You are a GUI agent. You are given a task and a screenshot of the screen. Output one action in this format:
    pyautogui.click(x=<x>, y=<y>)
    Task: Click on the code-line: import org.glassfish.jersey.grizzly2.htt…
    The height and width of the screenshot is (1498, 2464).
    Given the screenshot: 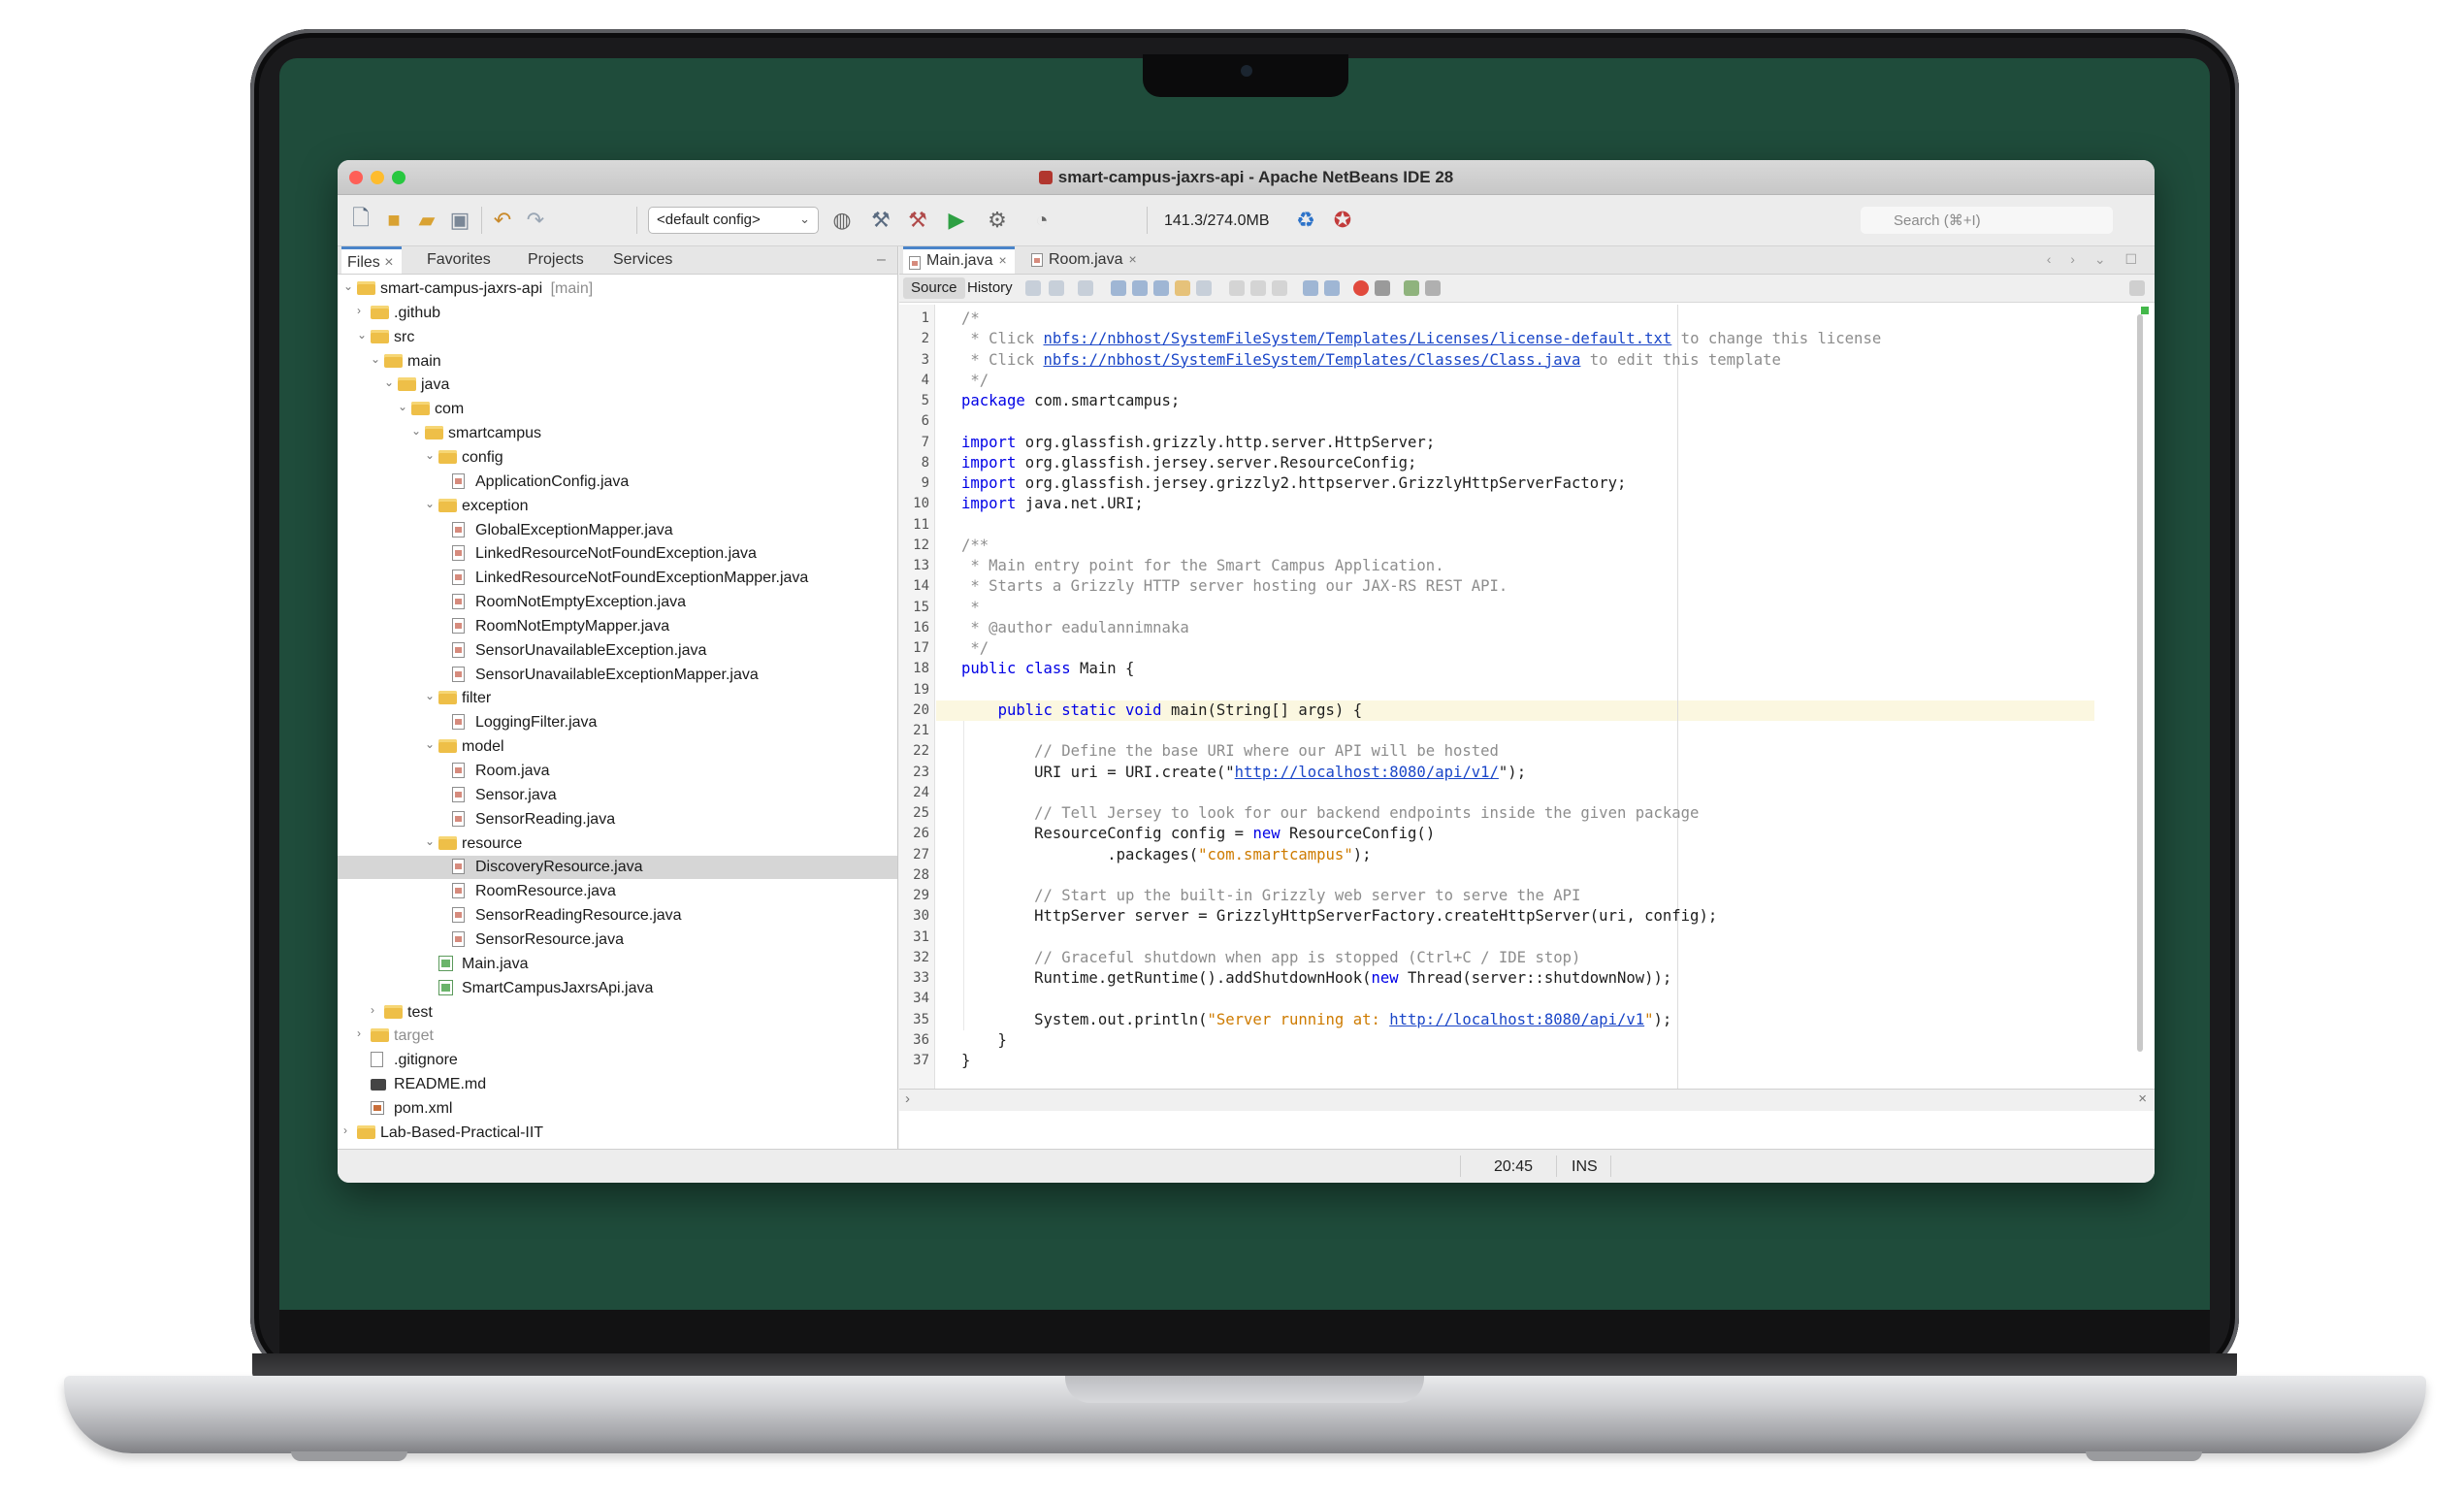 What is the action you would take?
    pyautogui.click(x=1293, y=483)
    